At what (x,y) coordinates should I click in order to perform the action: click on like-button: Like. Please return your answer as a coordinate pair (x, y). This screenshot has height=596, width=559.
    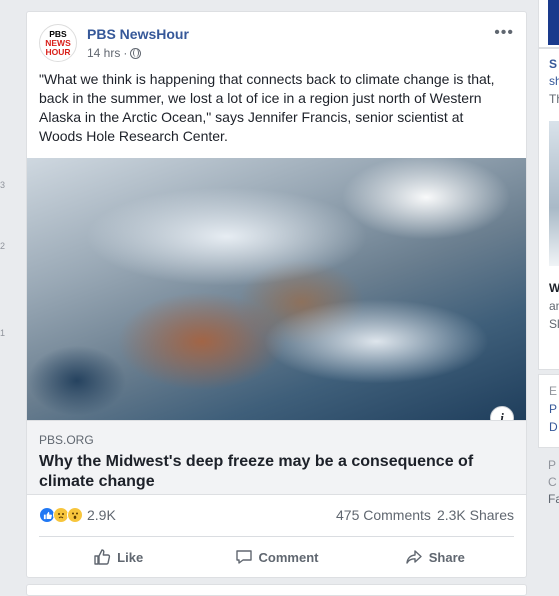
    Looking at the image, I should click on (118, 557).